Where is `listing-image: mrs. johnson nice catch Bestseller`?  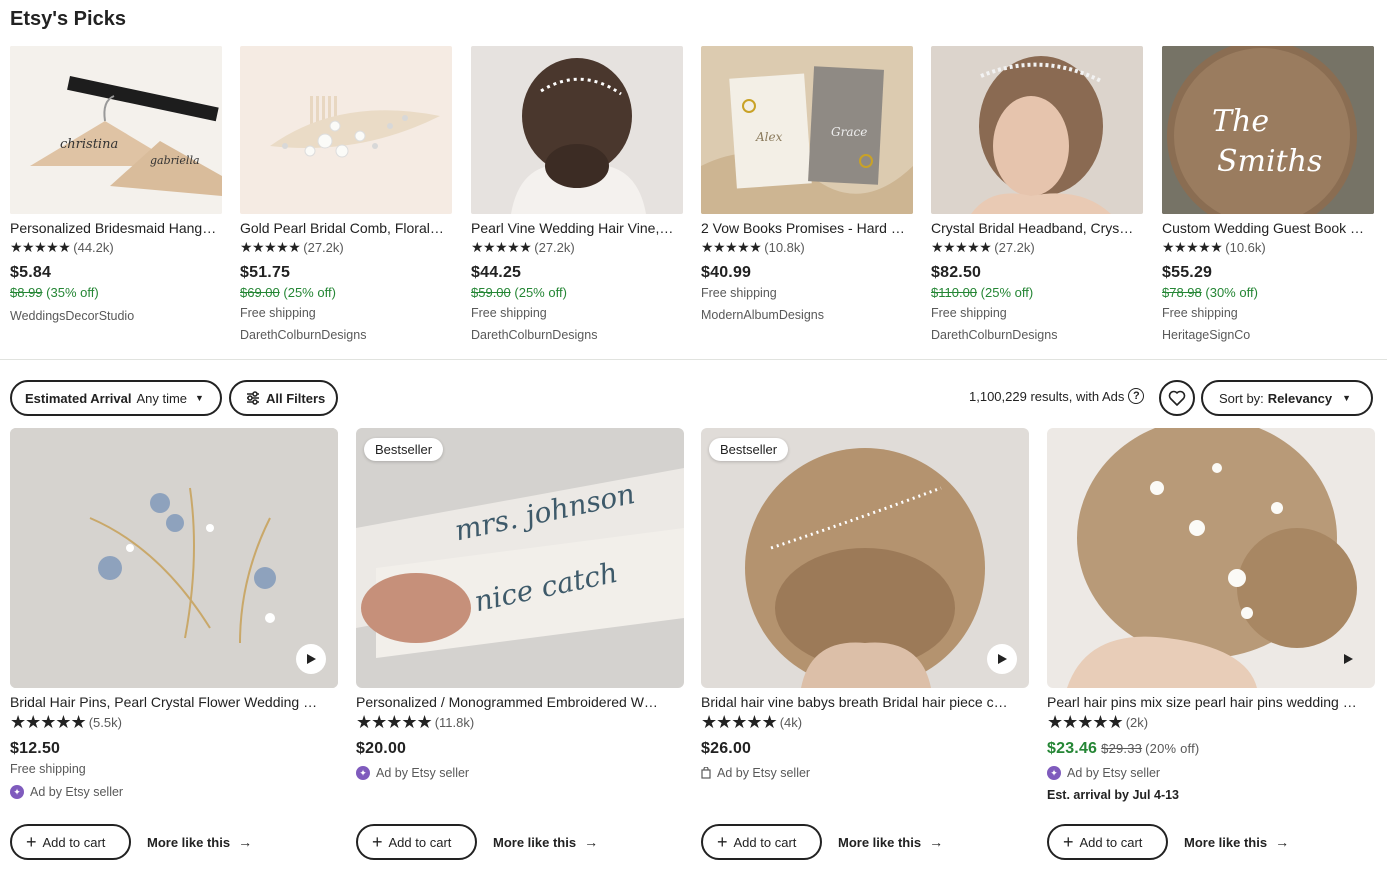
listing-image: mrs. johnson nice catch Bestseller is located at coordinates (520, 558).